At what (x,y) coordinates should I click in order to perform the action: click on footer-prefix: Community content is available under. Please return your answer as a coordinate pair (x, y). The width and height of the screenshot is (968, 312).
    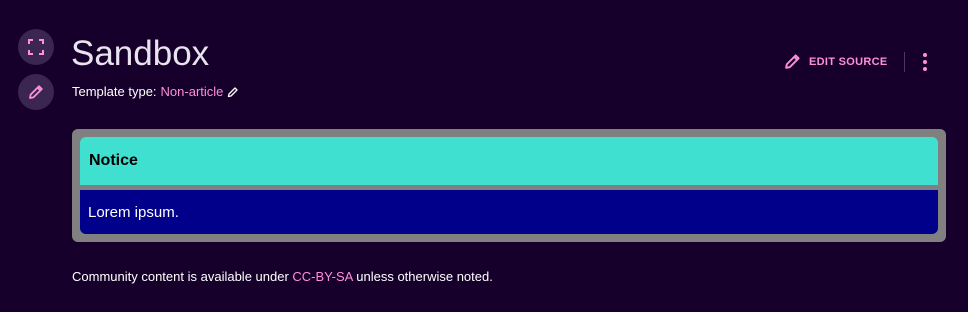
    Looking at the image, I should click on (180, 276).